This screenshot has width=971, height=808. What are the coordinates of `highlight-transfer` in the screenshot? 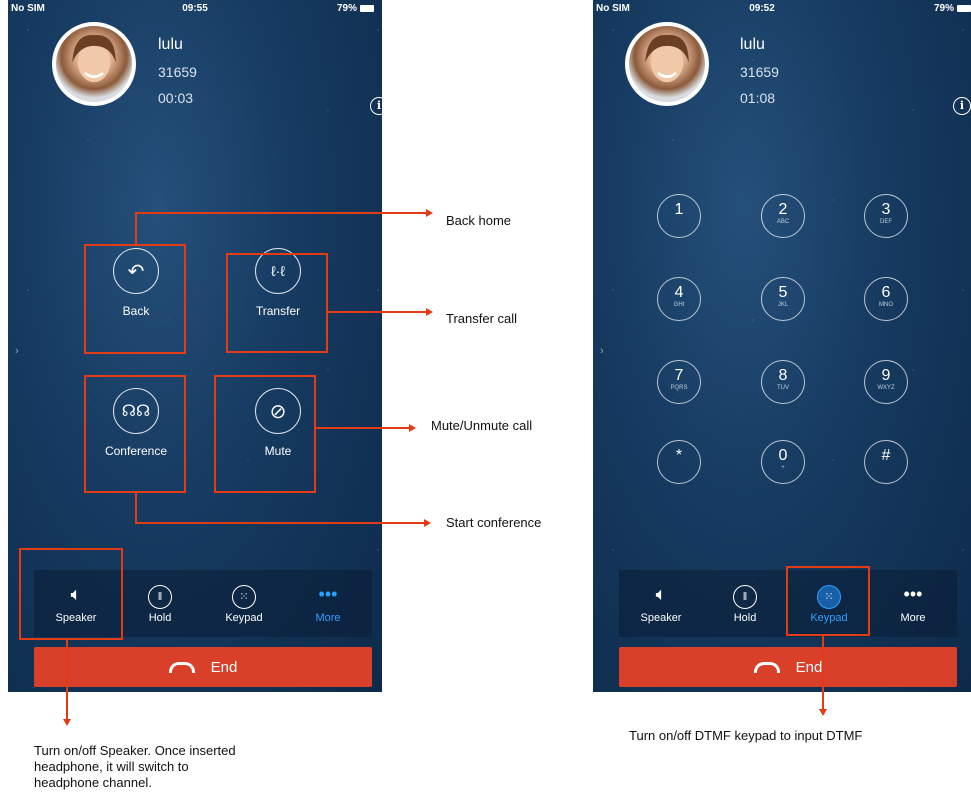 It's located at (277, 303).